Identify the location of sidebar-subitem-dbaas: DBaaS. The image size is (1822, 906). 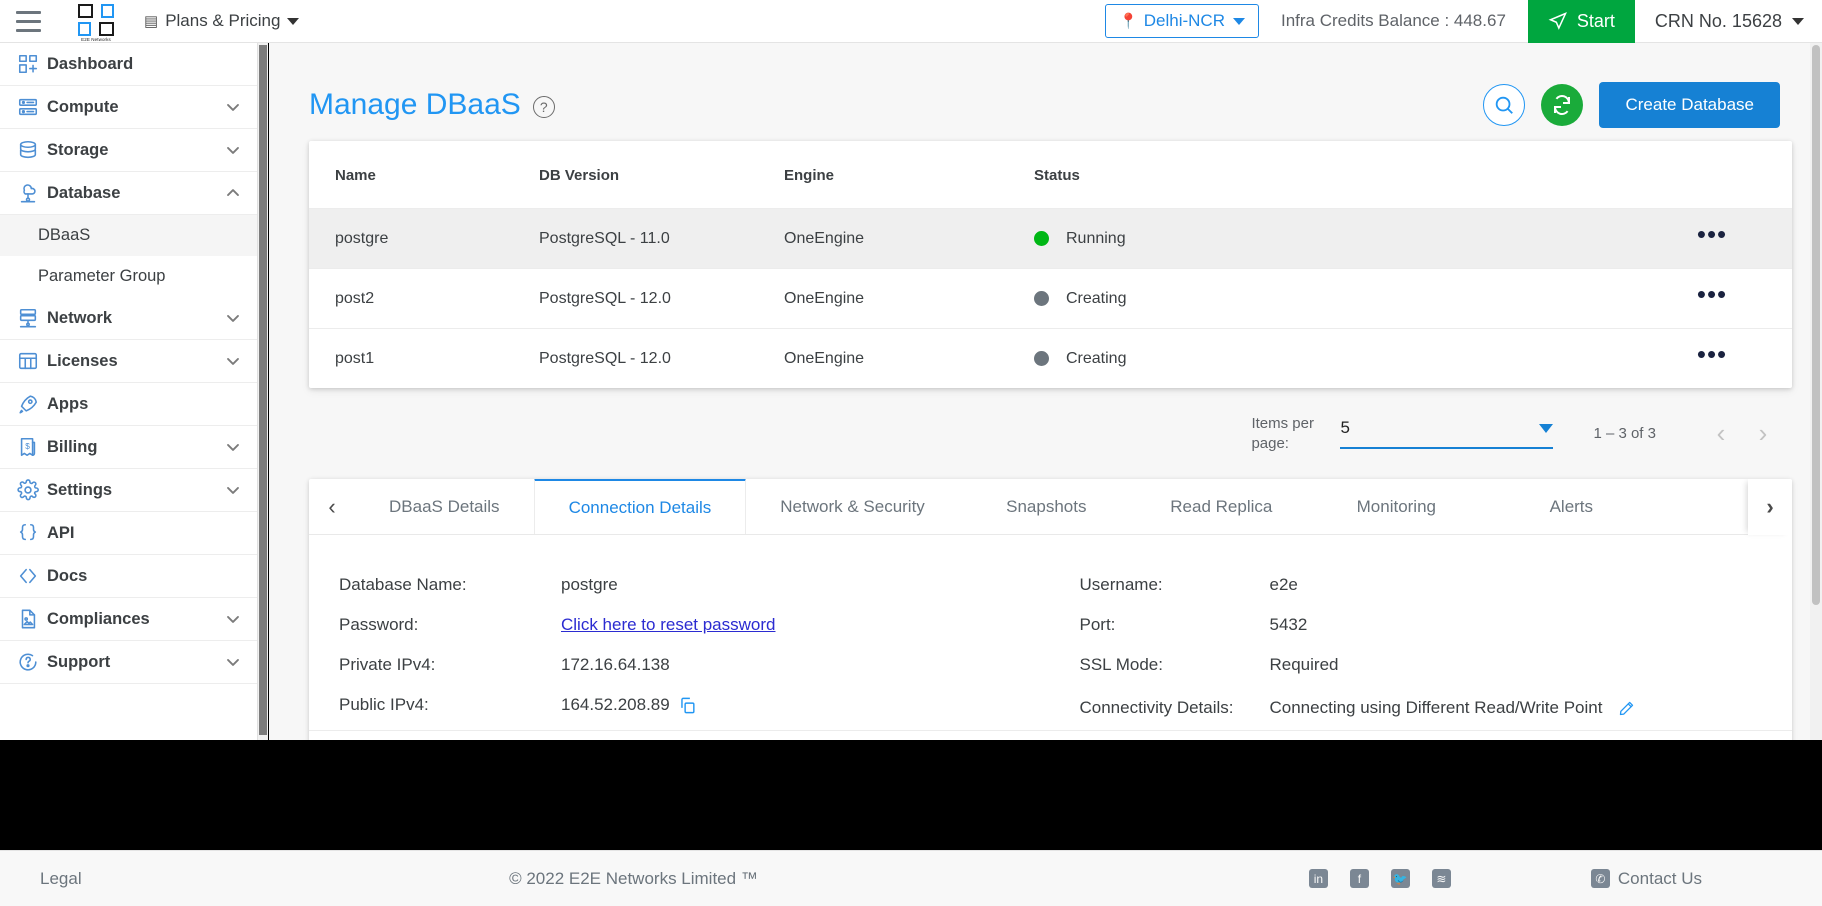
(128, 235).